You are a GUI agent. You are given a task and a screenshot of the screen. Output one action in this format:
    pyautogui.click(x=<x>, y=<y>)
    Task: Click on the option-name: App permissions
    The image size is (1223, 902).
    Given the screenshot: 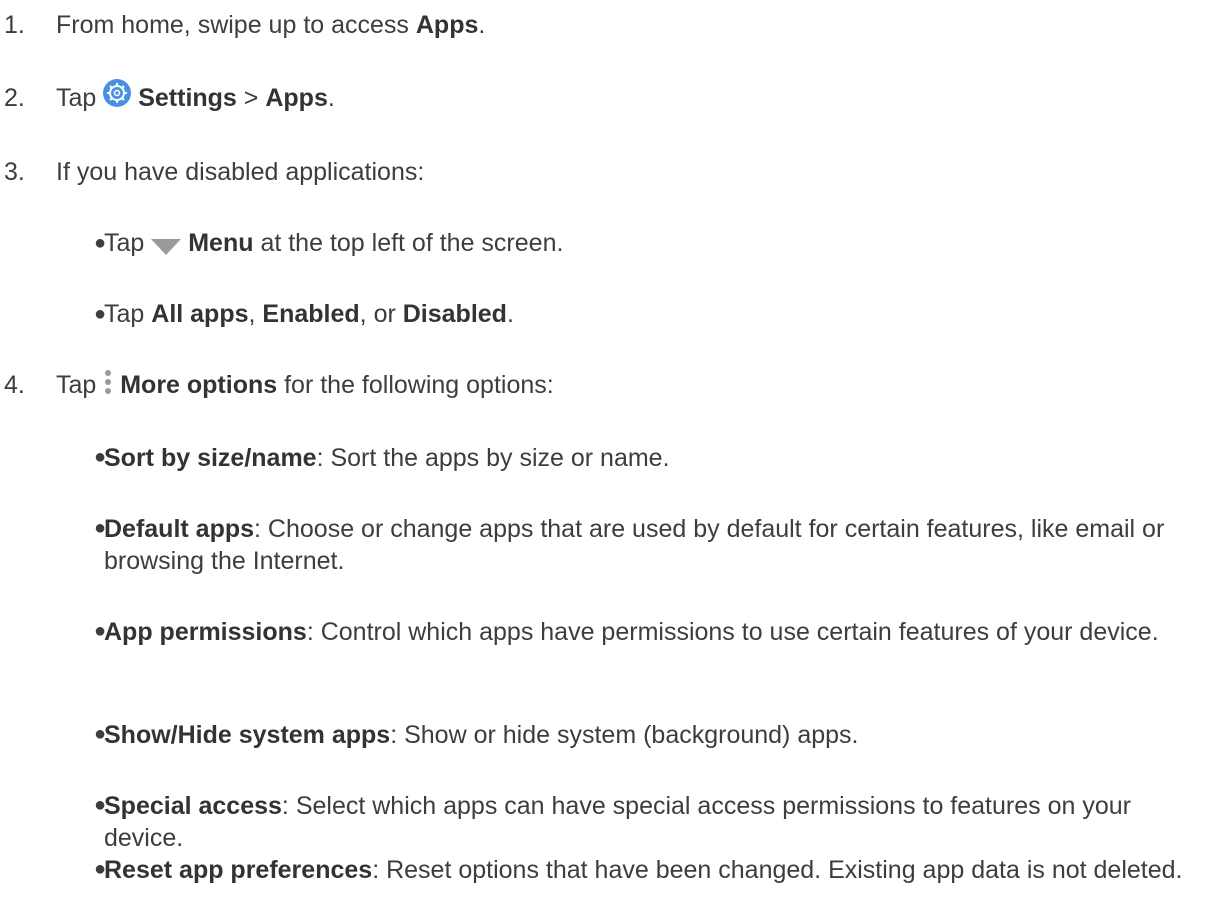 What is the action you would take?
    pyautogui.click(x=205, y=632)
    